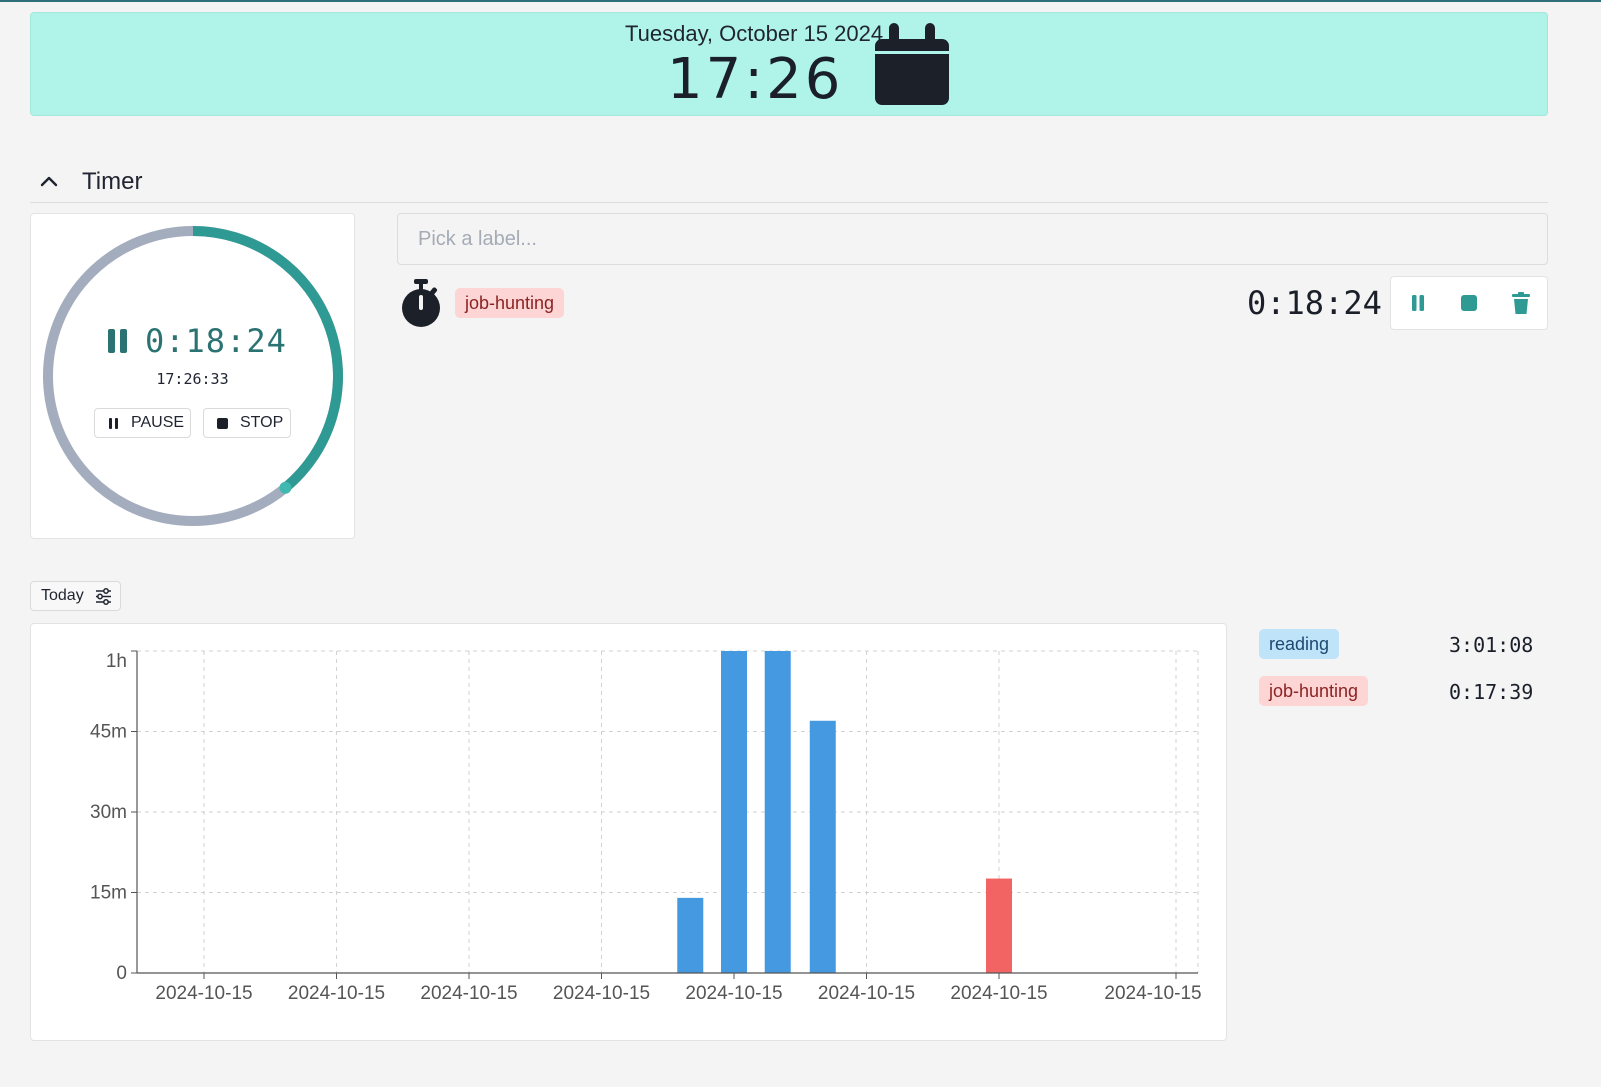  What do you see at coordinates (112, 181) in the screenshot?
I see `section-title: Timer` at bounding box center [112, 181].